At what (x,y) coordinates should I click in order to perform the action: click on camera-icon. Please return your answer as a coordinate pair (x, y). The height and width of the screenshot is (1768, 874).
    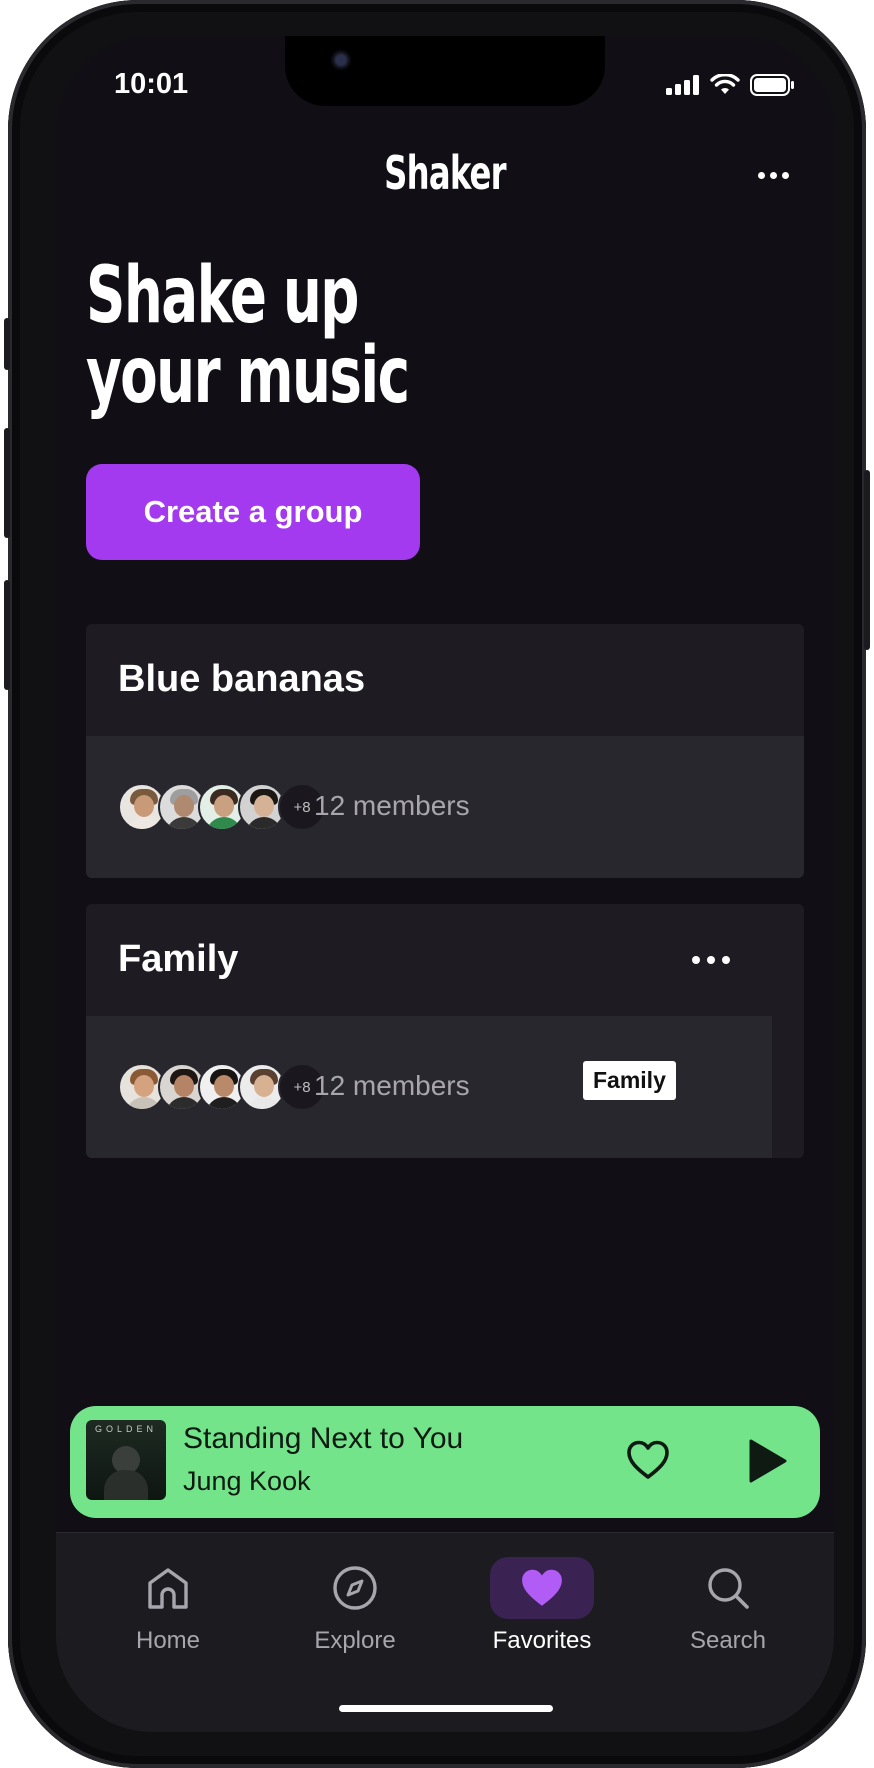
    Looking at the image, I should click on (341, 60).